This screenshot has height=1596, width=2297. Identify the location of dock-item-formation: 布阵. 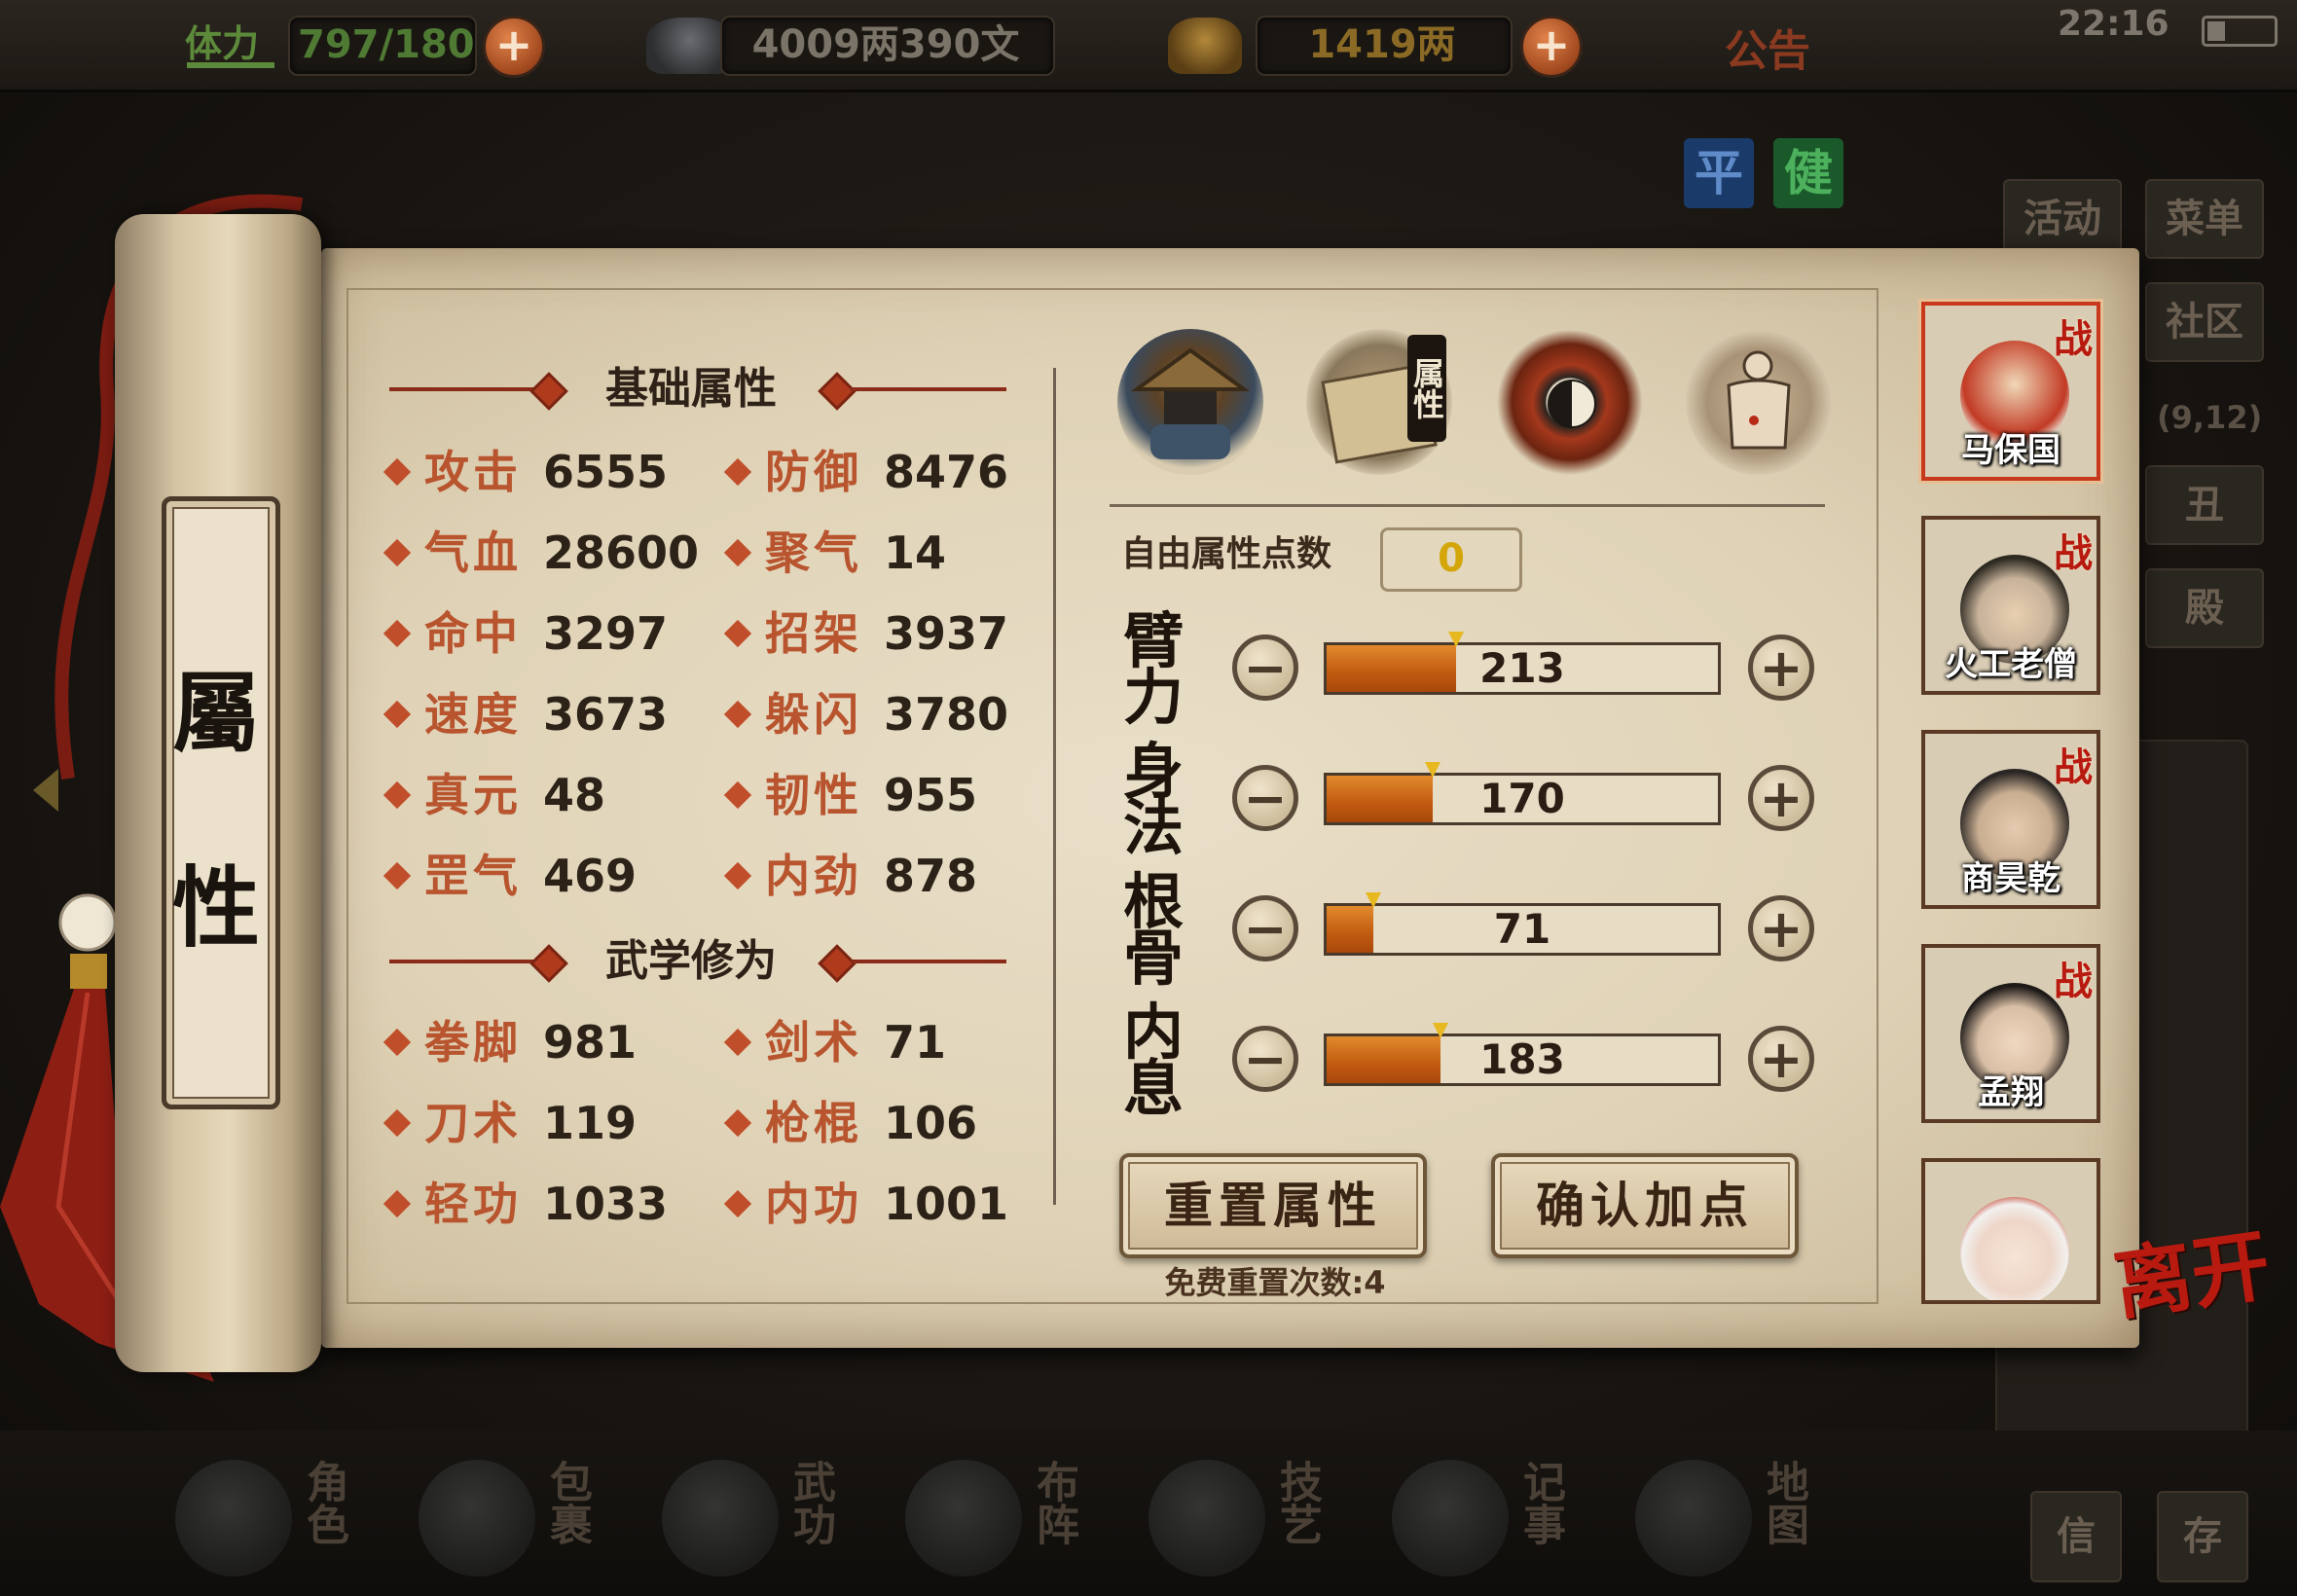
(1017, 1518).